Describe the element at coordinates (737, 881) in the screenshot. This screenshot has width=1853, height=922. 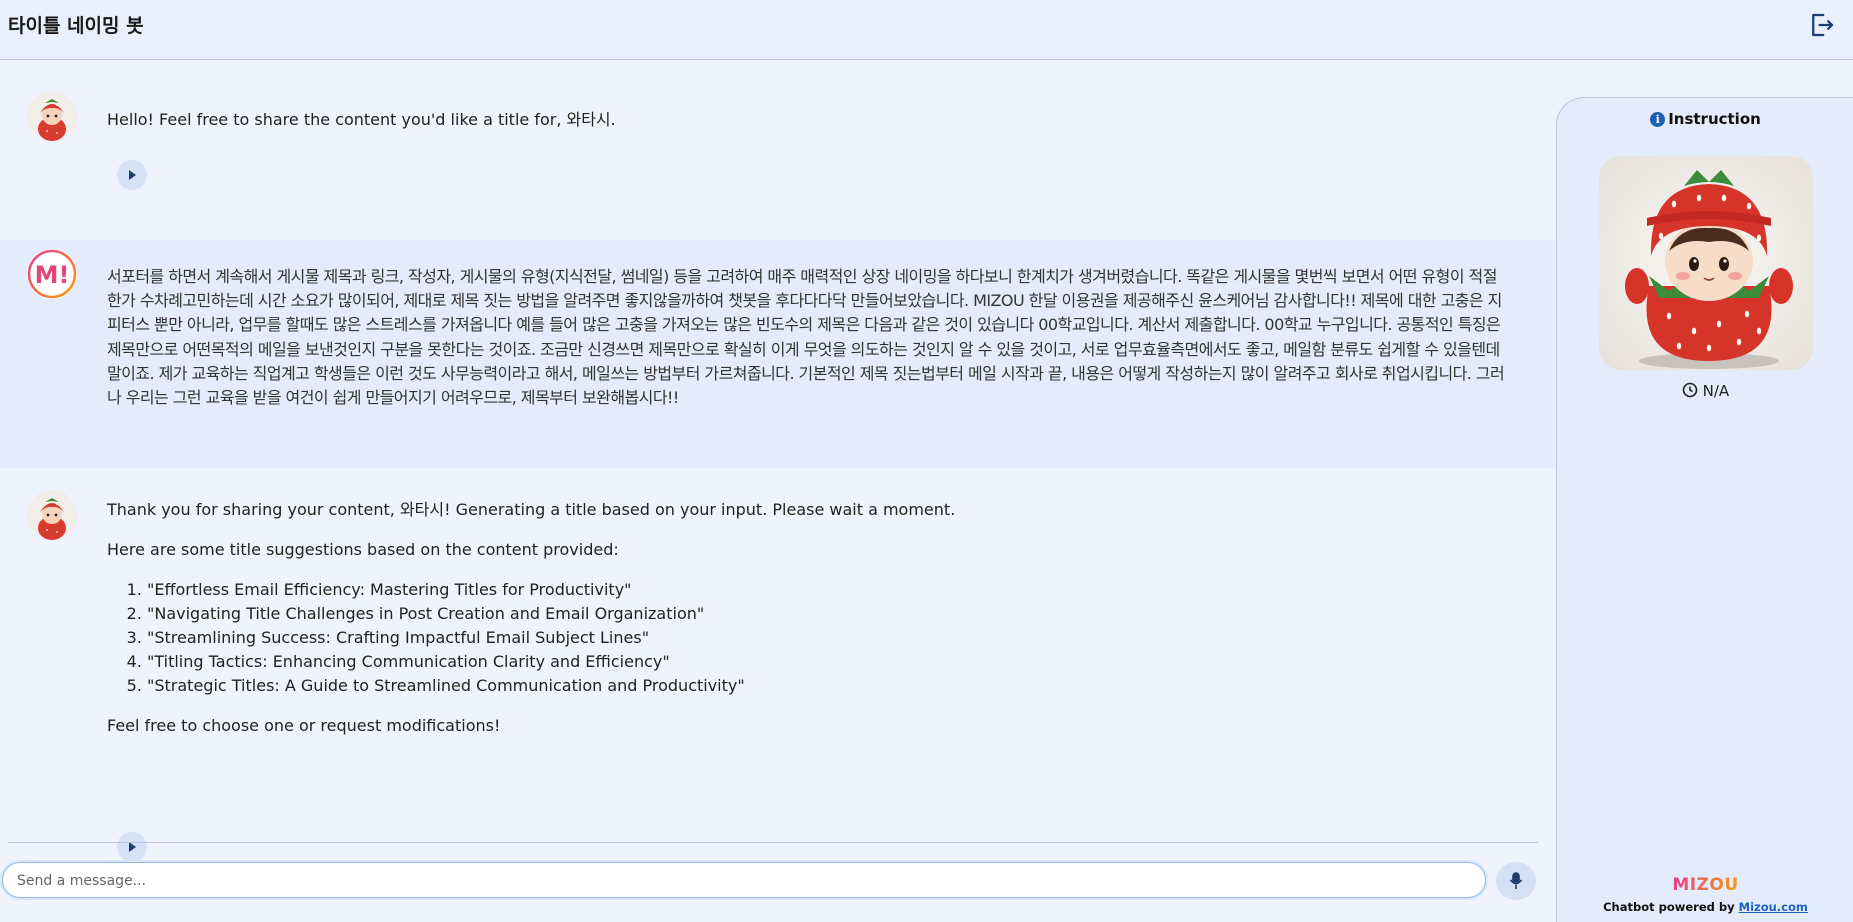
I see `message-input` at that location.